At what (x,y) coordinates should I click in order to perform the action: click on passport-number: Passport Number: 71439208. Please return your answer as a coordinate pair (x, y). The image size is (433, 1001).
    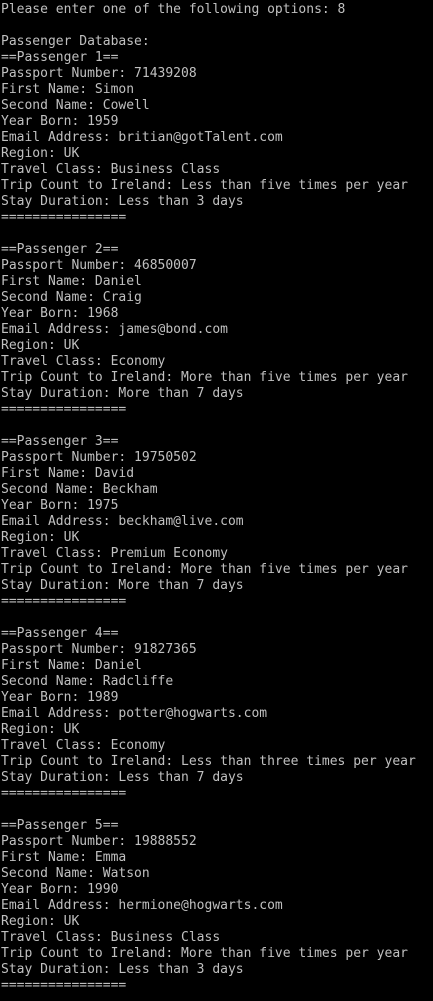
    Looking at the image, I should click on (99, 73).